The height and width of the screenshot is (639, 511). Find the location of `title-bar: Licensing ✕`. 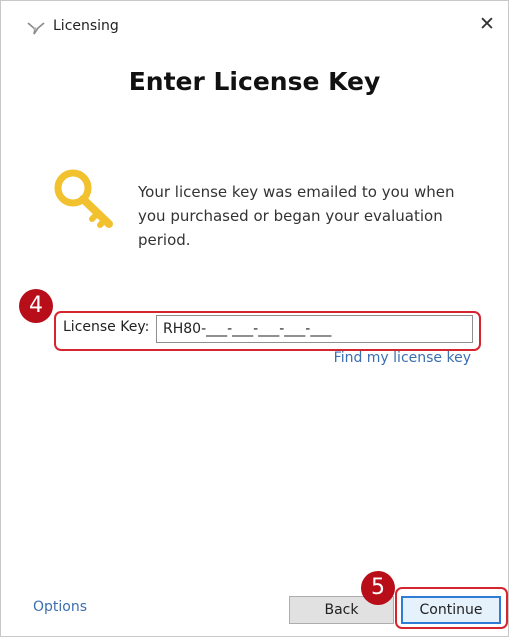

title-bar: Licensing ✕ is located at coordinates (254, 25).